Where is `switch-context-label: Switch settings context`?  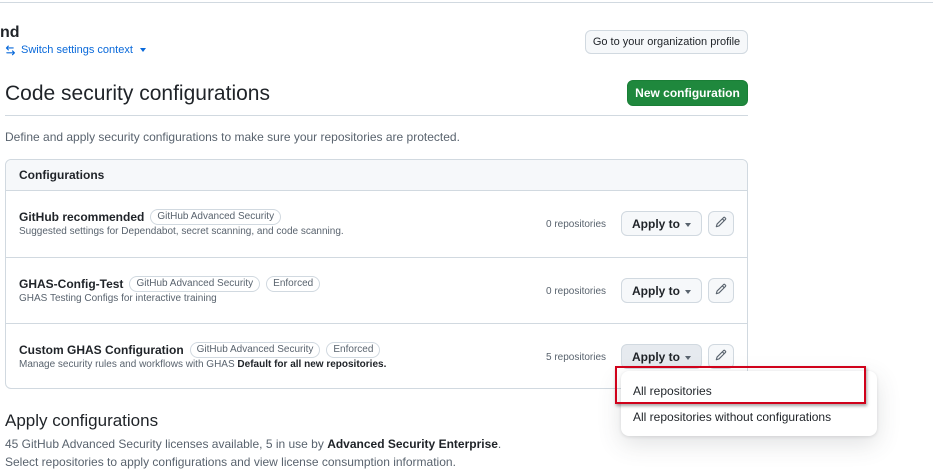
switch-context-label: Switch settings context is located at coordinates (77, 50).